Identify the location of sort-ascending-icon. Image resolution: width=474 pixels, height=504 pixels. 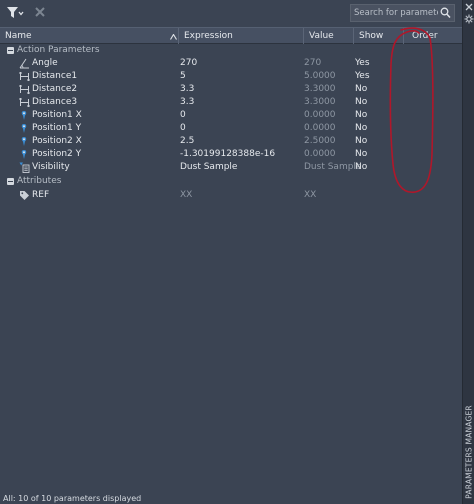
(173, 36).